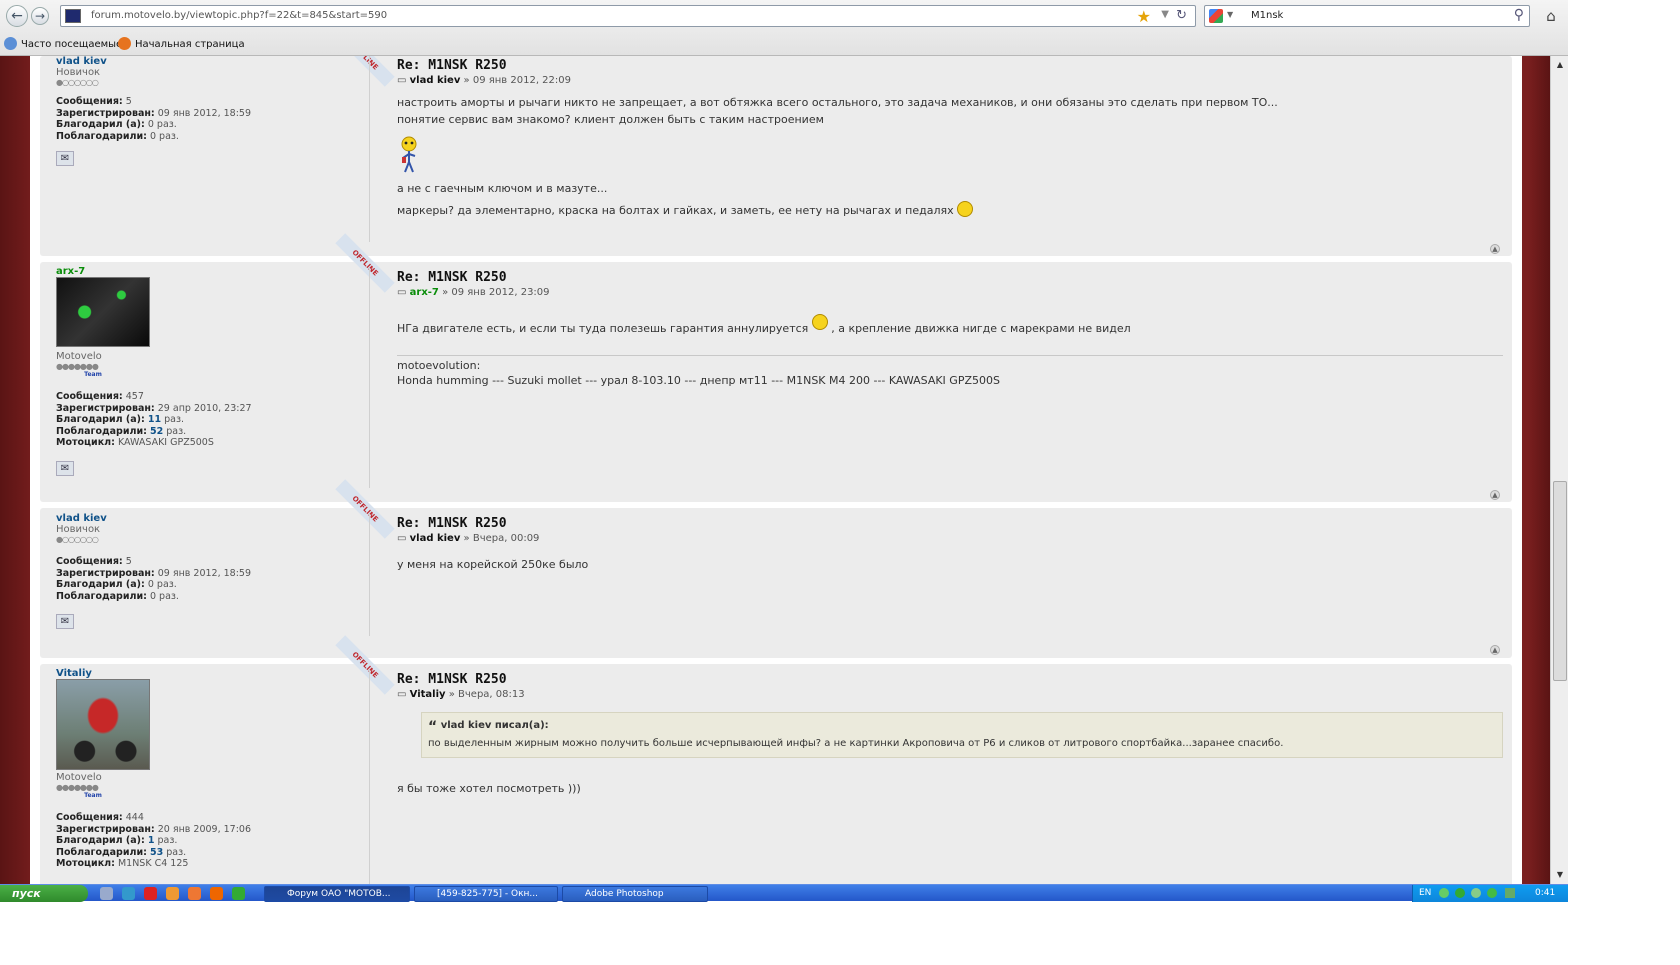  What do you see at coordinates (1181, 15) in the screenshot?
I see `reload-icon: ↻` at bounding box center [1181, 15].